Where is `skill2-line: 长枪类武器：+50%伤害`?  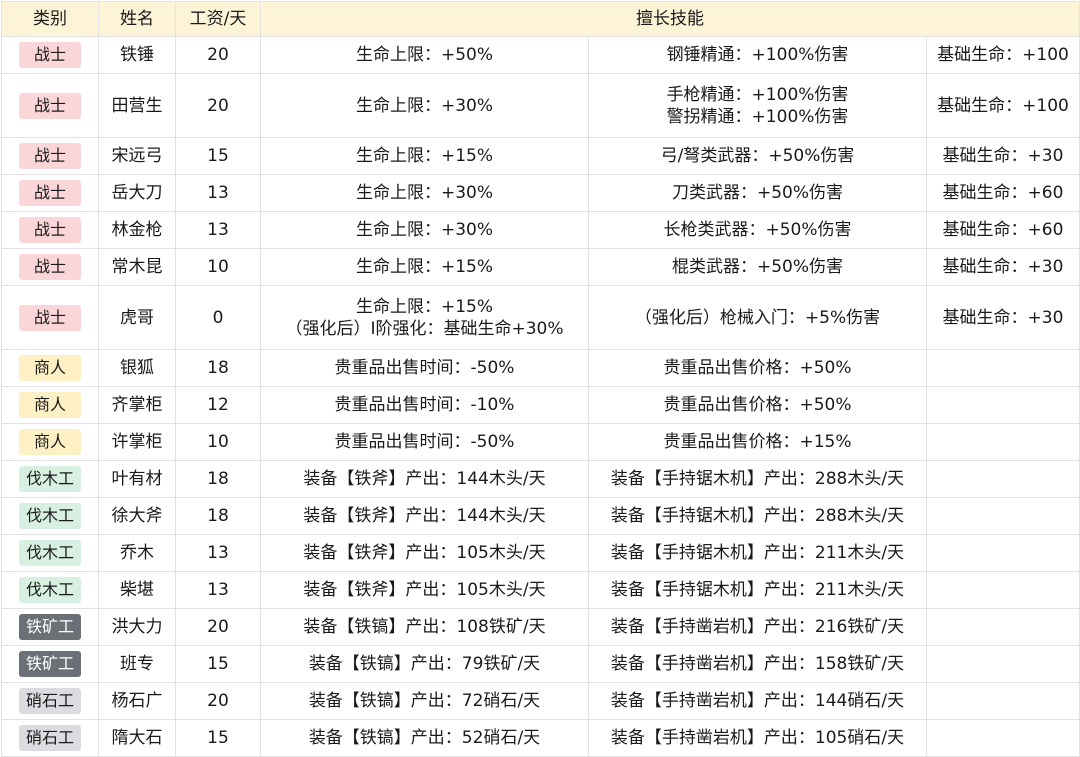
skill2-line: 长枪类武器：+50%伤害 is located at coordinates (757, 230).